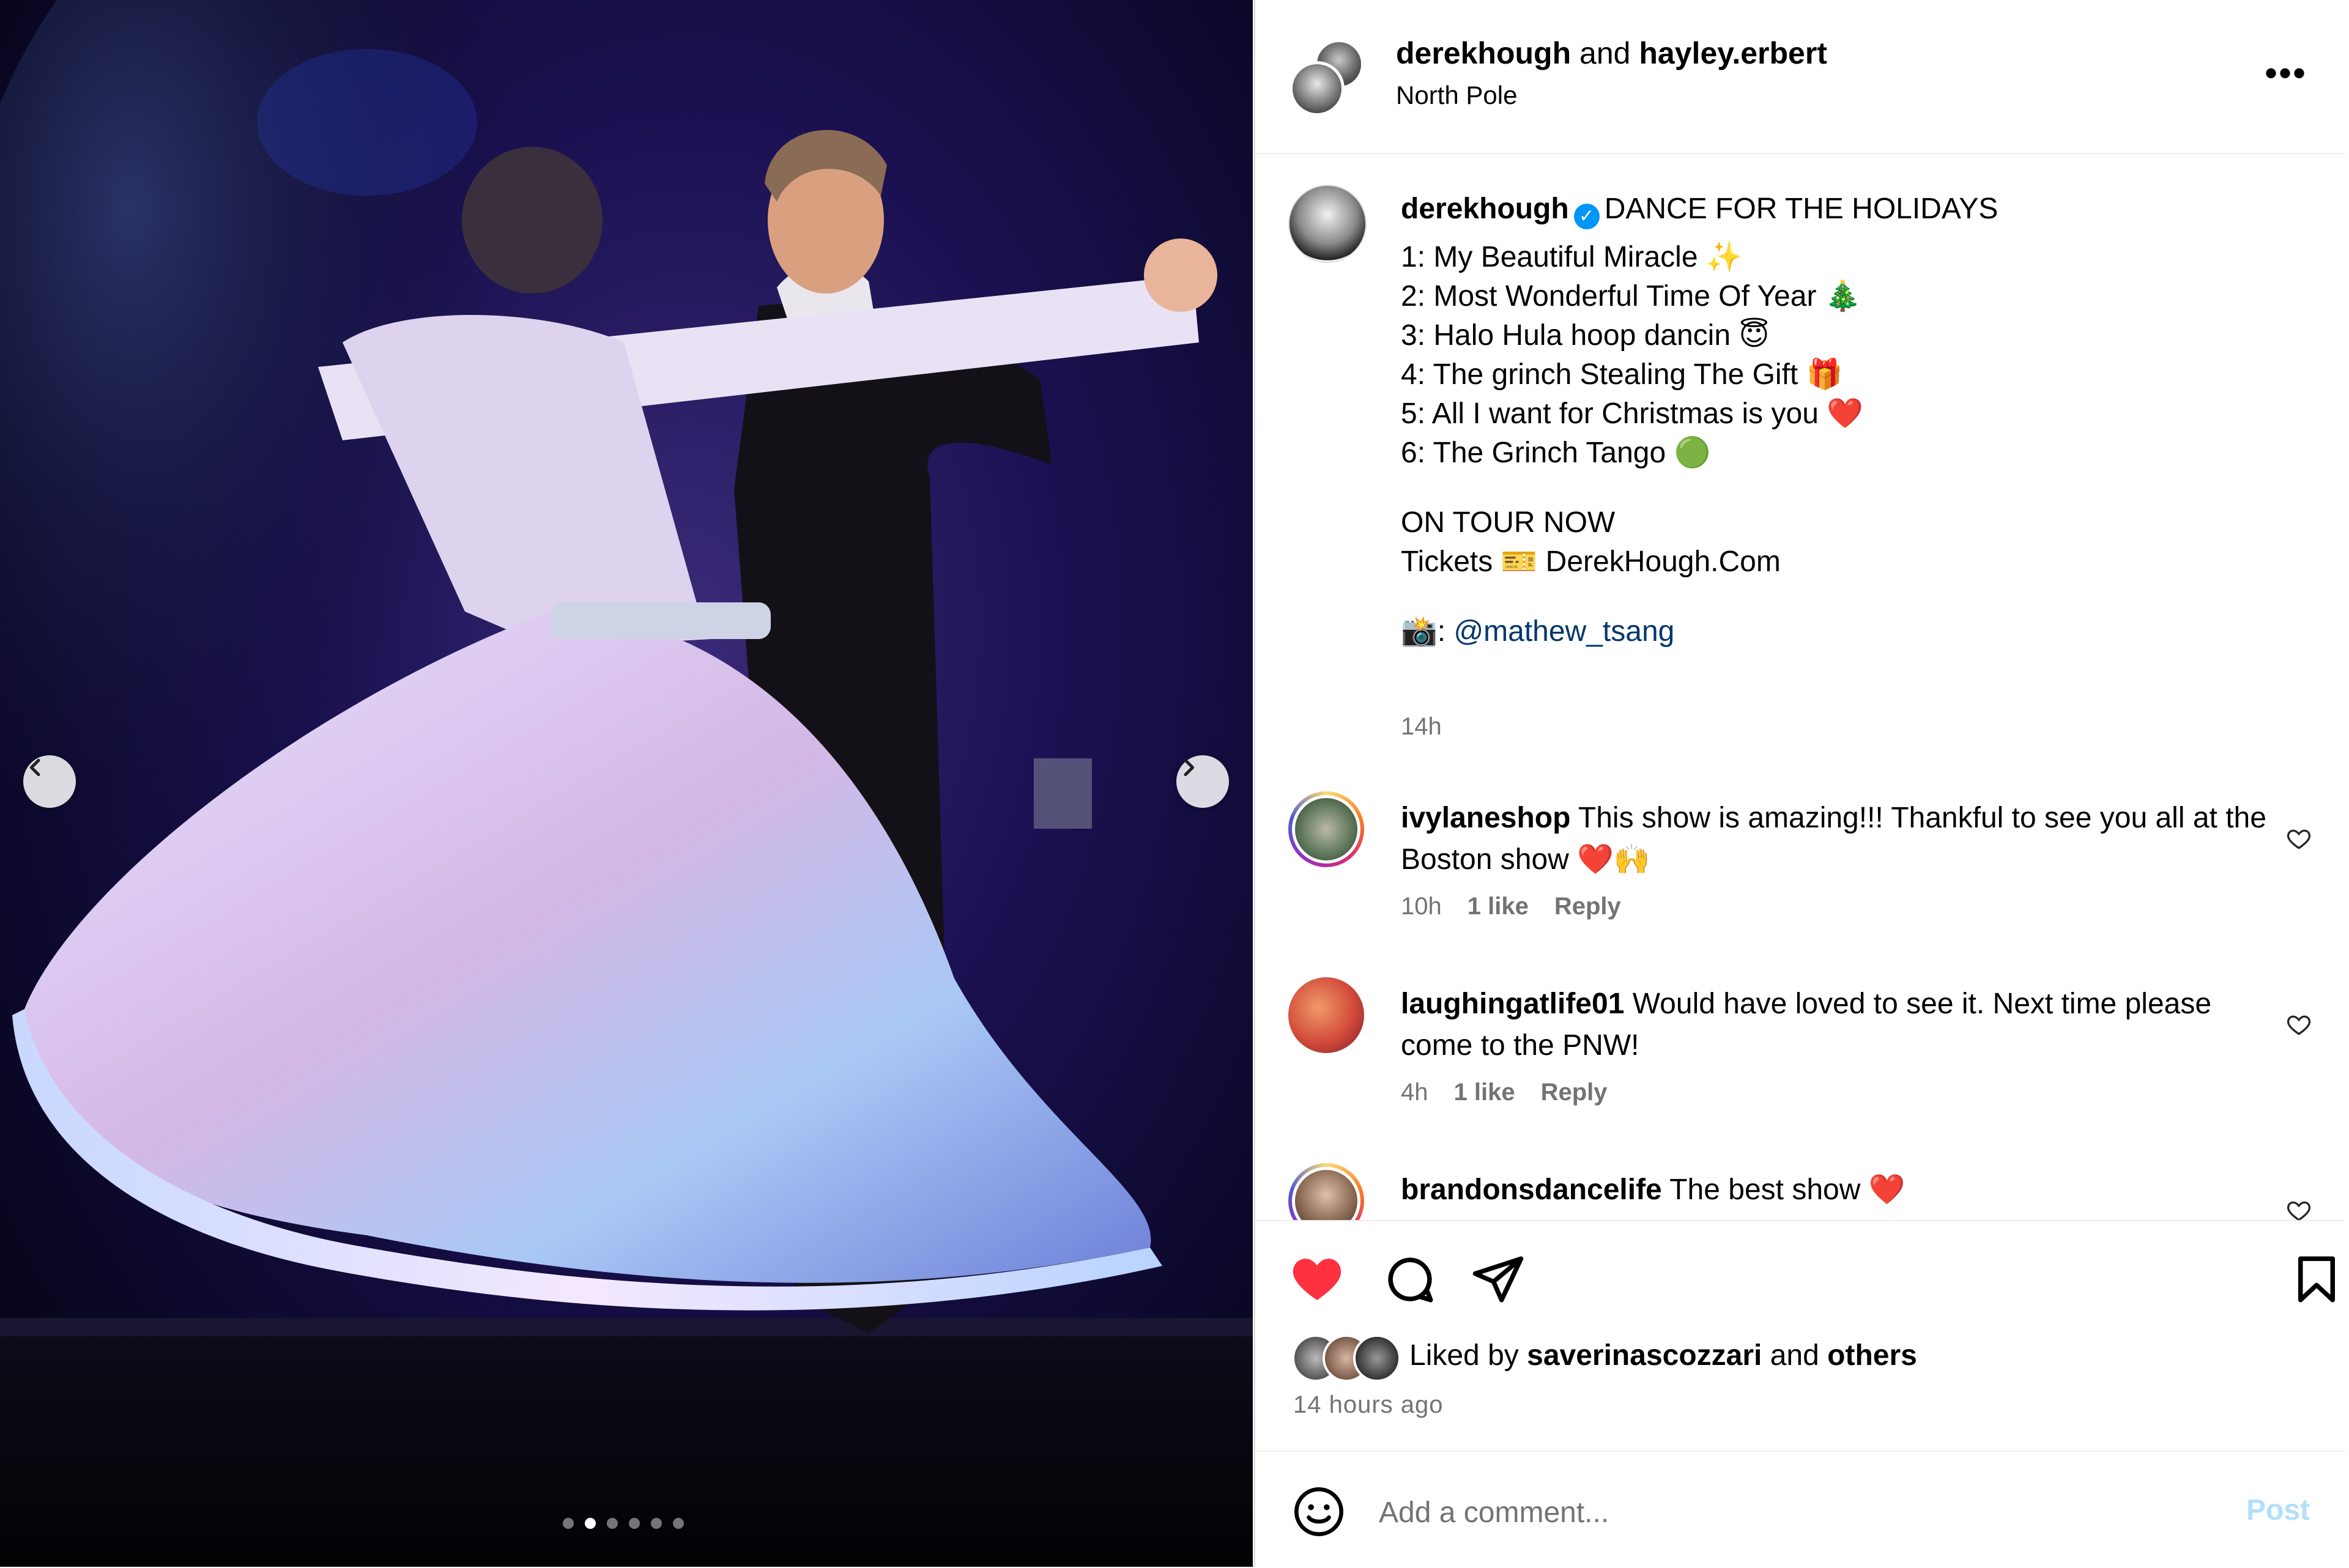  Describe the element at coordinates (1202, 781) in the screenshot. I see `next-image-button` at that location.